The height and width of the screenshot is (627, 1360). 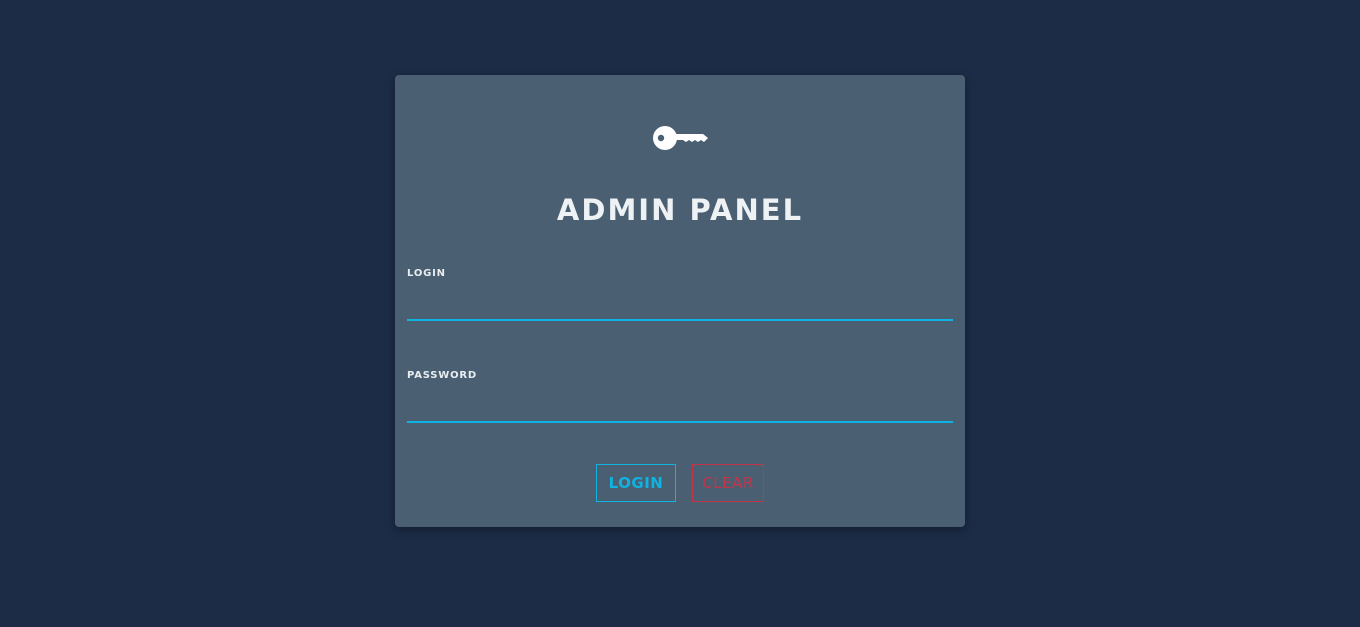 I want to click on password-input, so click(x=680, y=409).